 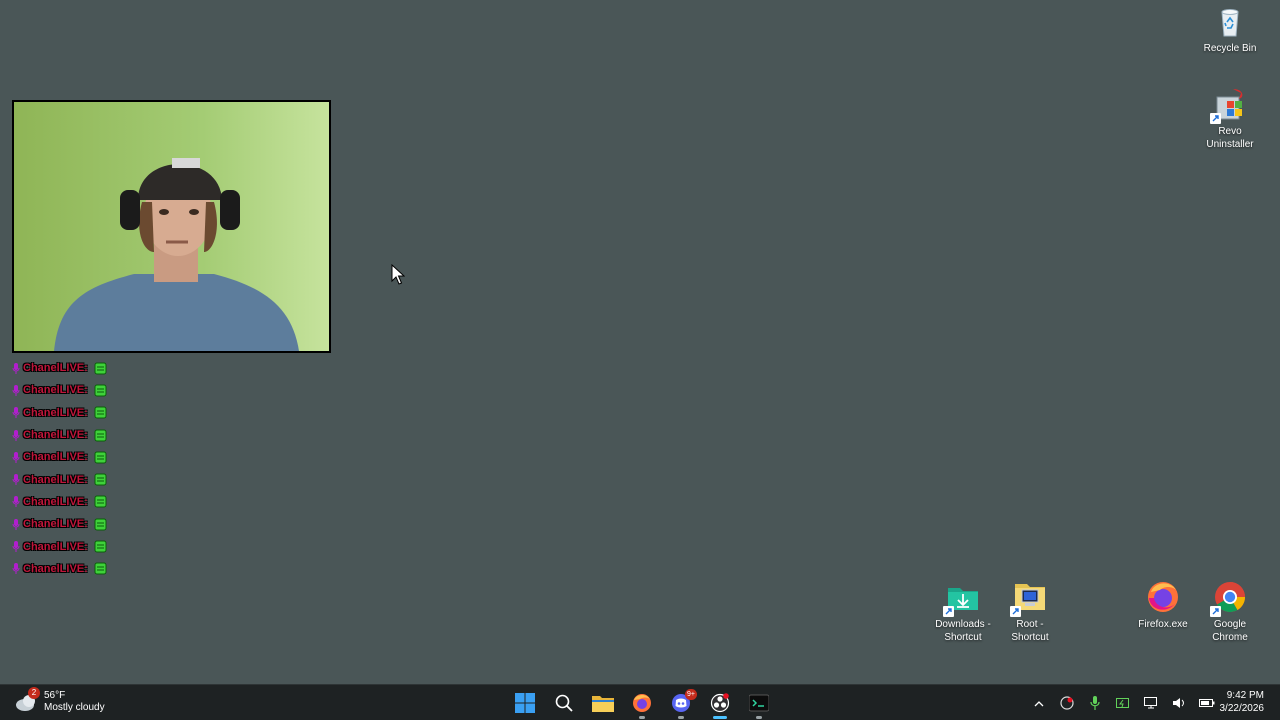 I want to click on battery-charging-icon, so click(x=1123, y=702).